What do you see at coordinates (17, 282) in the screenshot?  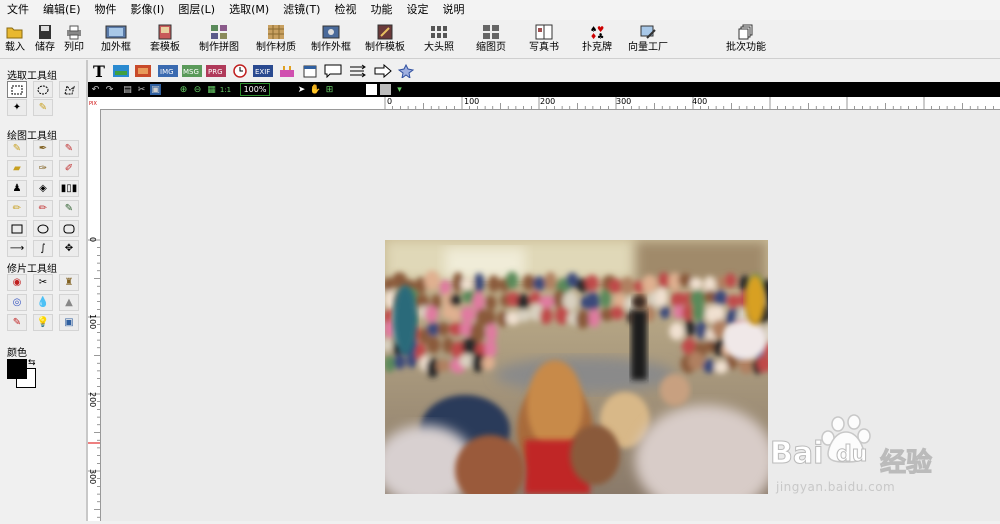 I see `red-eye-tool: ◉` at bounding box center [17, 282].